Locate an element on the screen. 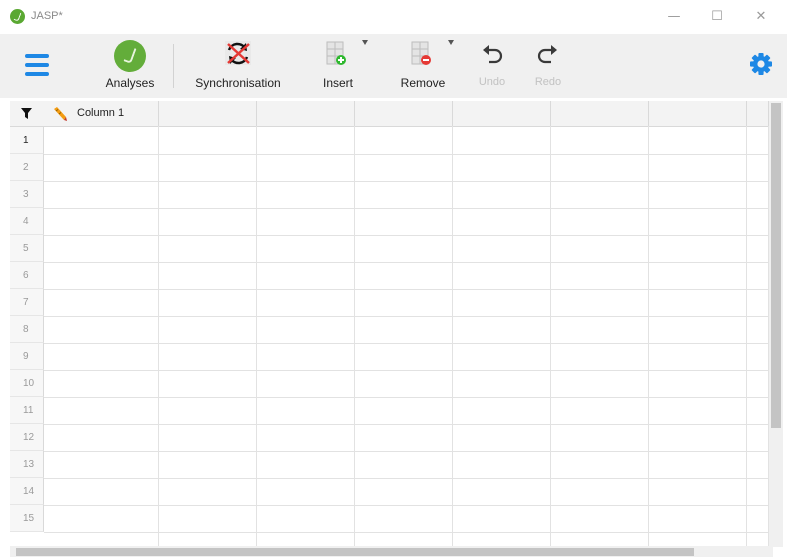 The image size is (787, 557). maximize-button: ☐ is located at coordinates (717, 17).